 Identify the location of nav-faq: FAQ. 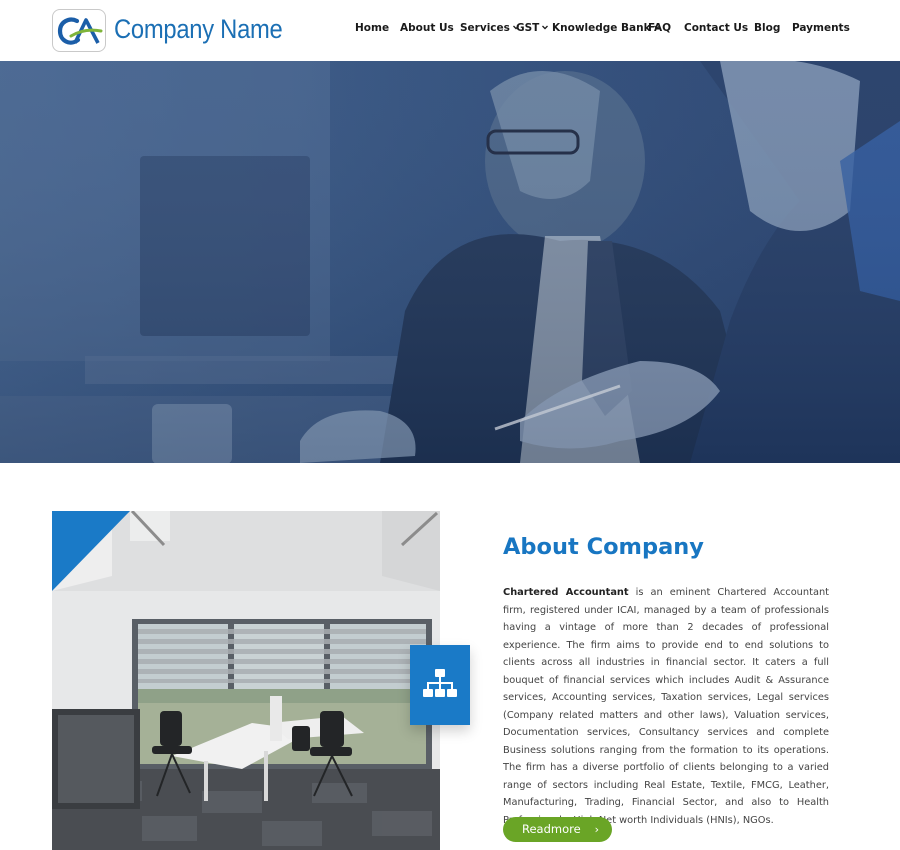
(659, 28).